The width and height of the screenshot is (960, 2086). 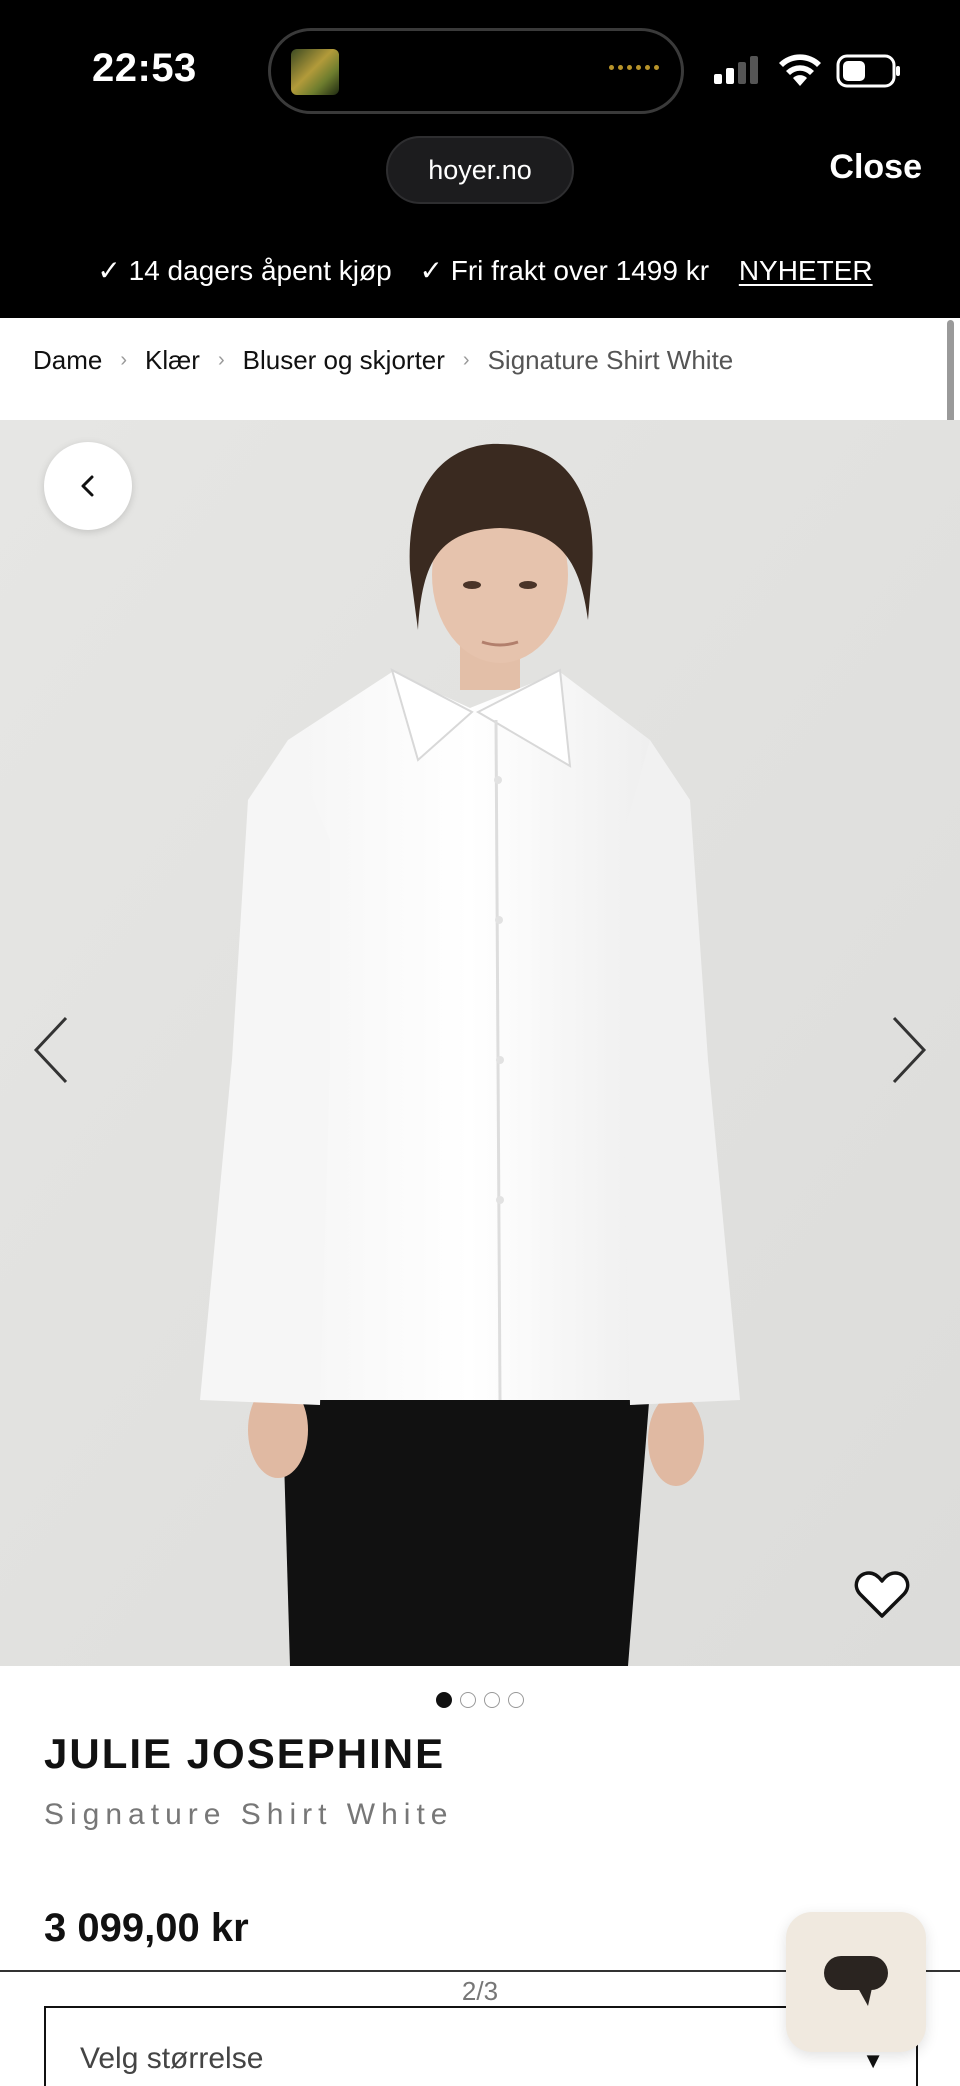 I want to click on news-link: NYHETER, so click(x=806, y=270).